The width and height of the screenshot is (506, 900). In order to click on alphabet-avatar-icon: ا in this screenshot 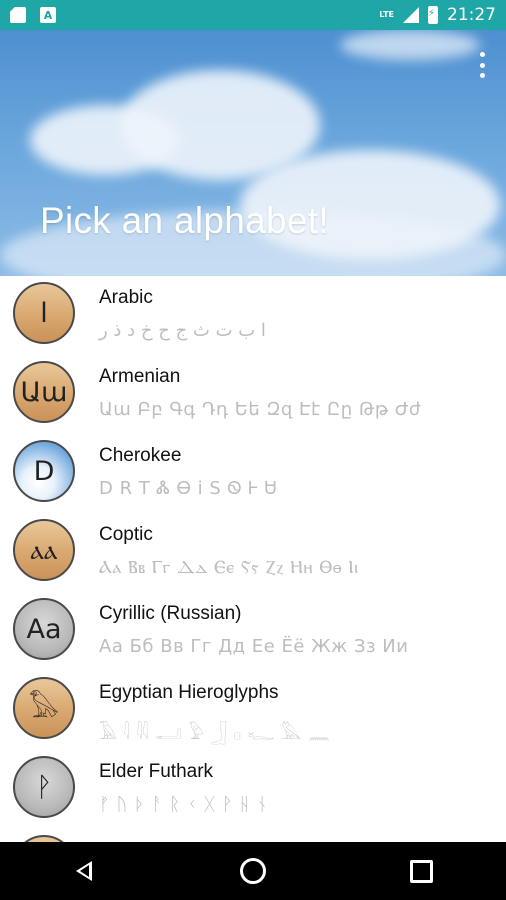, I will do `click(44, 313)`.